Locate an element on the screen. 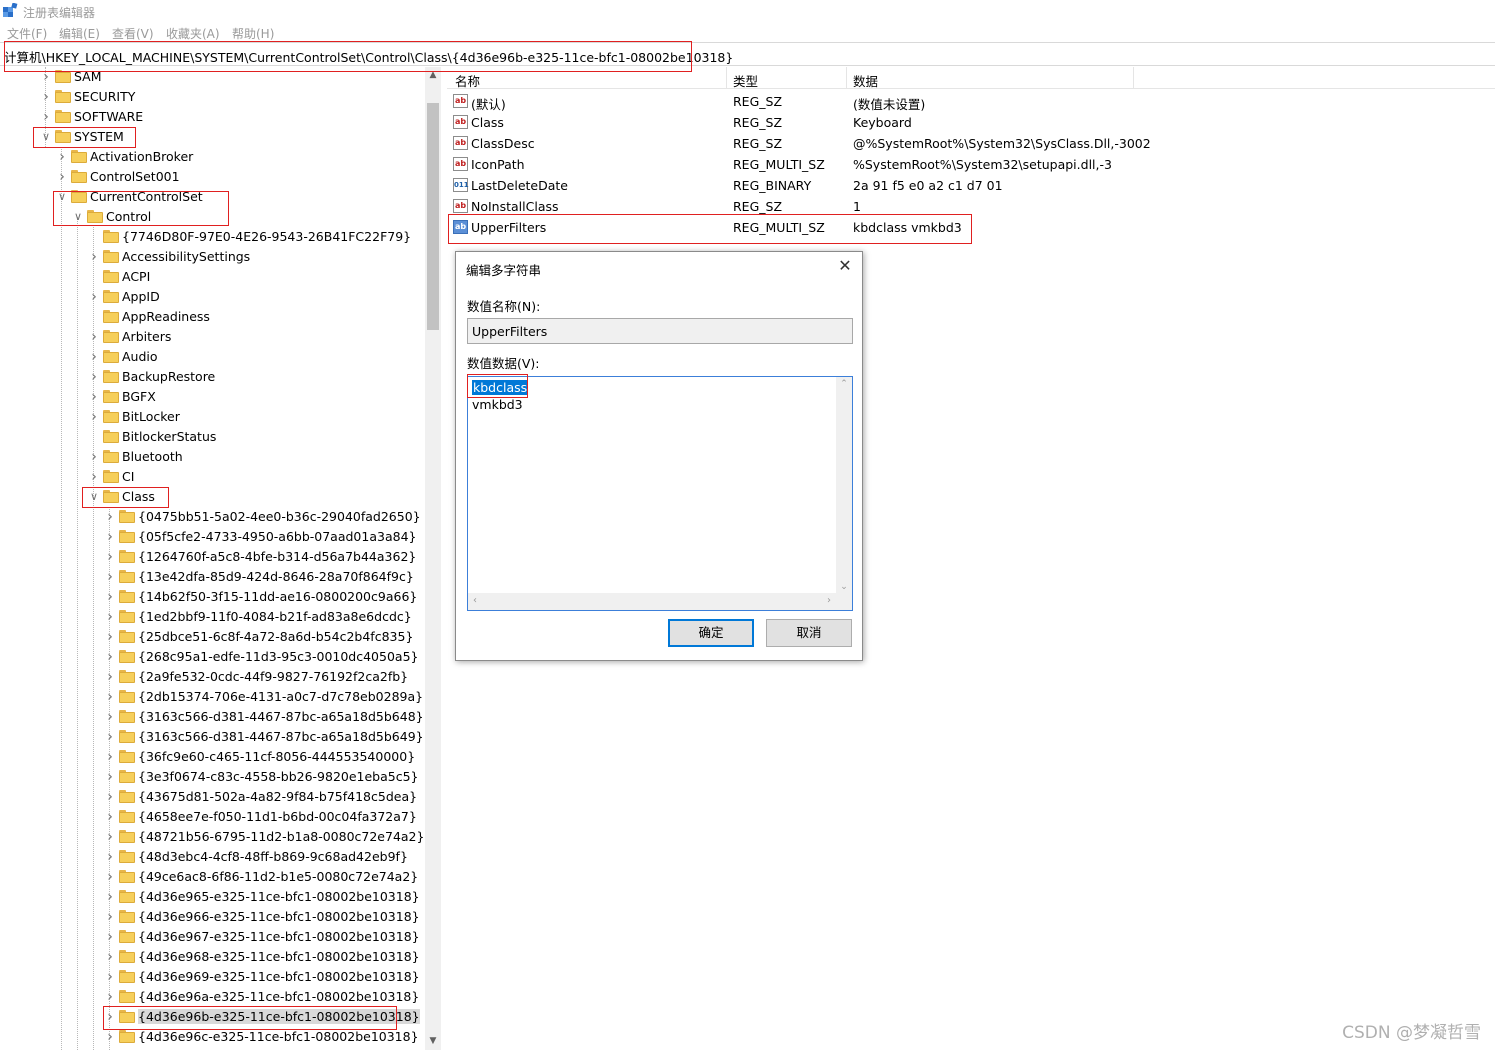 The height and width of the screenshot is (1050, 1495). tree-item: › {36fc9e60-c465-11cf-8056-444553540000} is located at coordinates (212, 757).